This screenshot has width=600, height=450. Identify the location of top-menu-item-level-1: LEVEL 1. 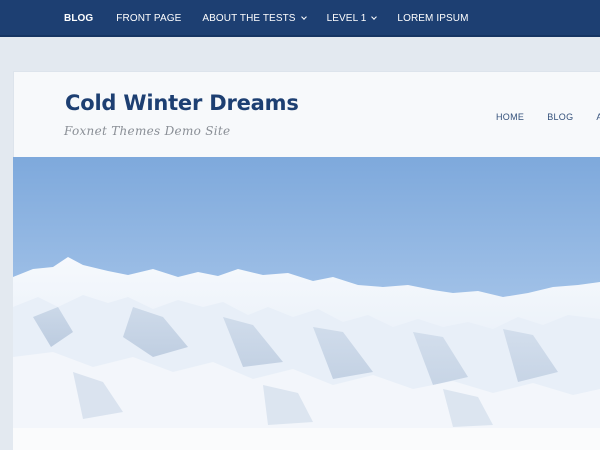
(352, 18).